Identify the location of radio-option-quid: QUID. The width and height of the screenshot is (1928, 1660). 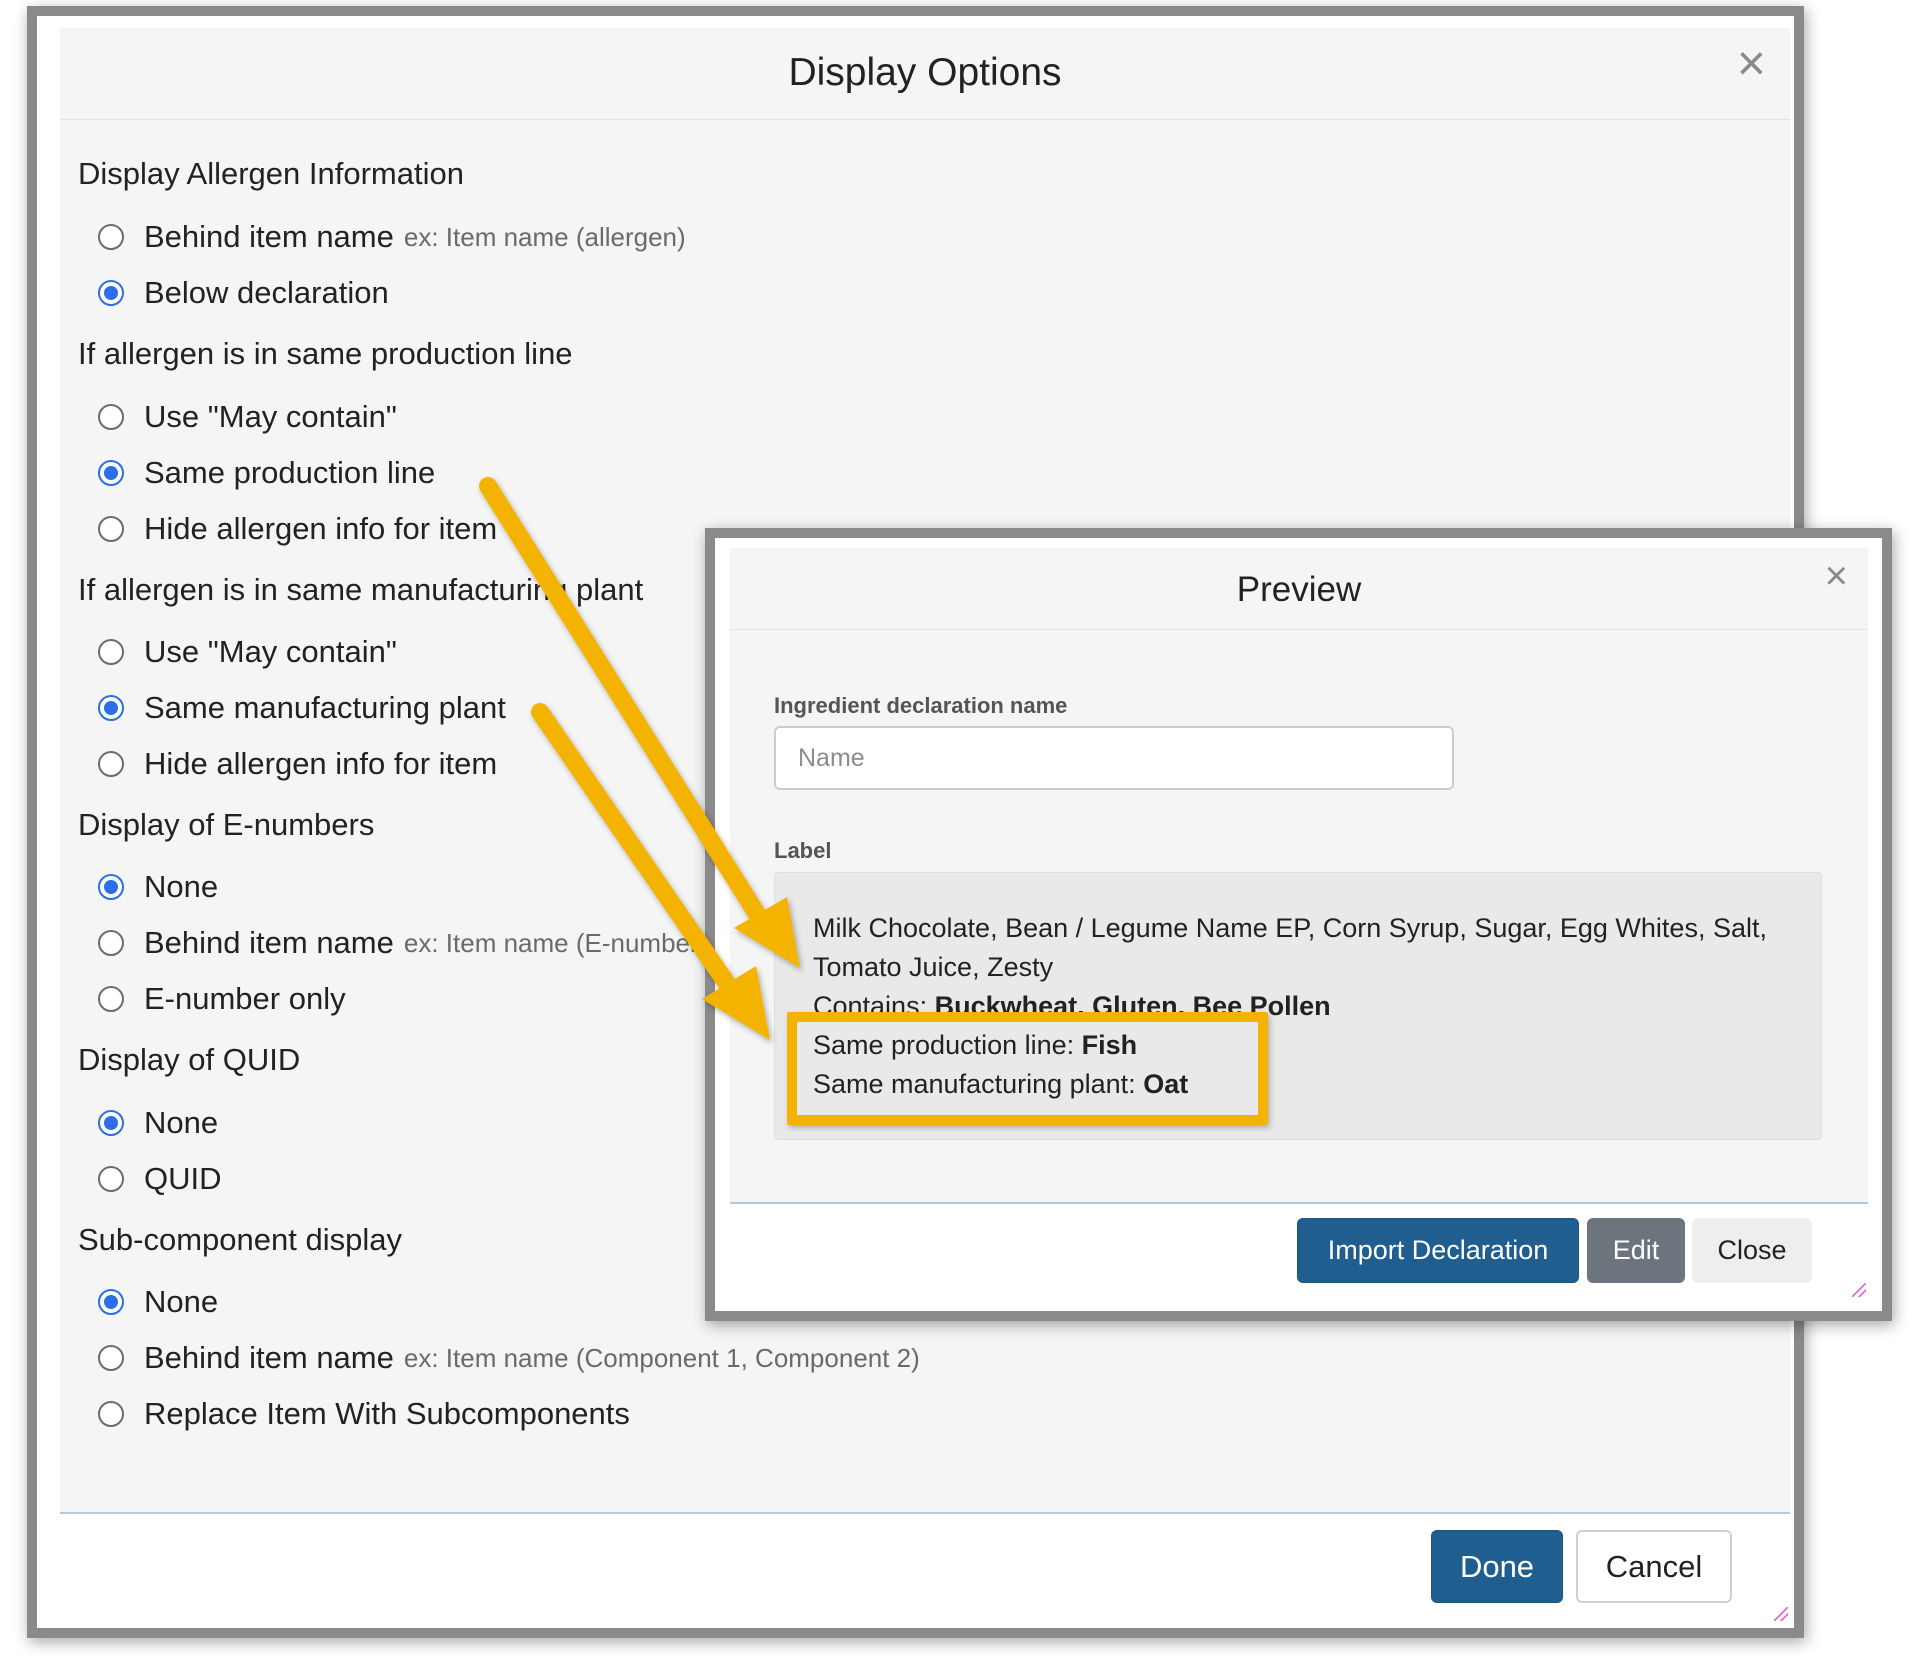
(160, 1179).